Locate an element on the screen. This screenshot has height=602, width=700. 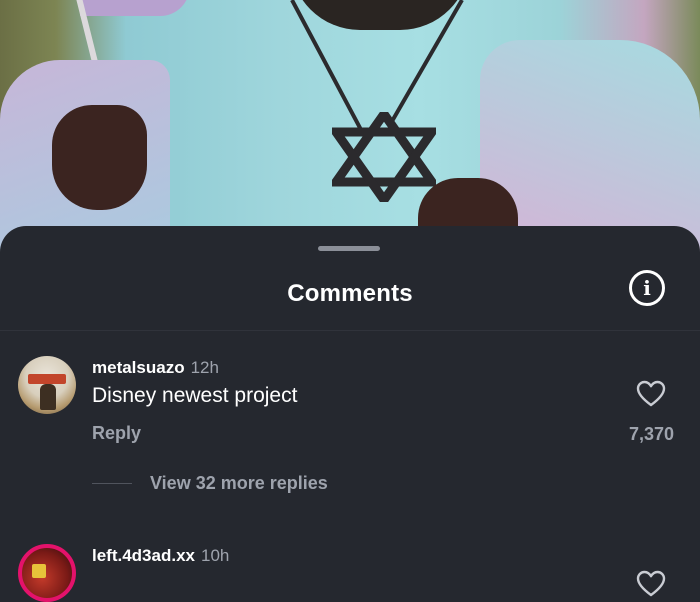
avatar-with-story-ring is located at coordinates (47, 573).